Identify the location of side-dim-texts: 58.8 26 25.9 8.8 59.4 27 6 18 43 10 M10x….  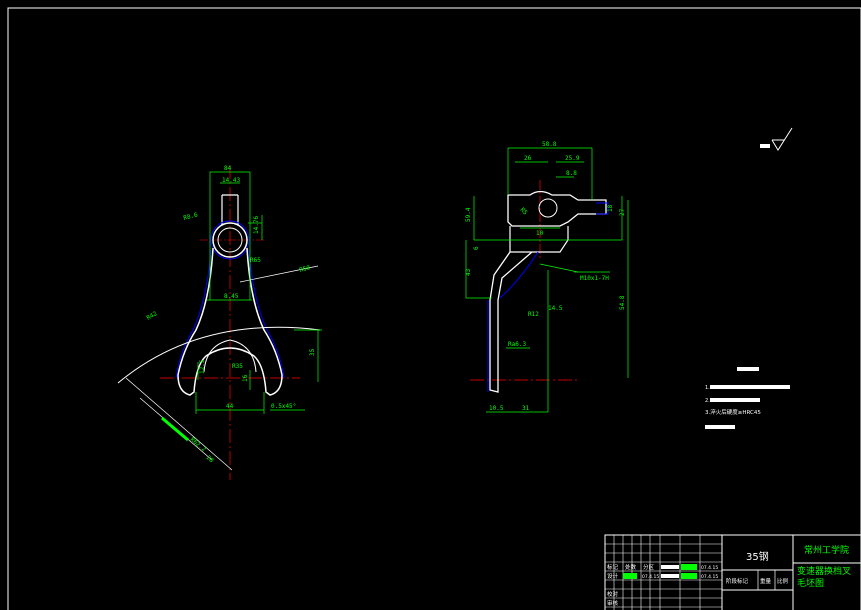
(545, 276).